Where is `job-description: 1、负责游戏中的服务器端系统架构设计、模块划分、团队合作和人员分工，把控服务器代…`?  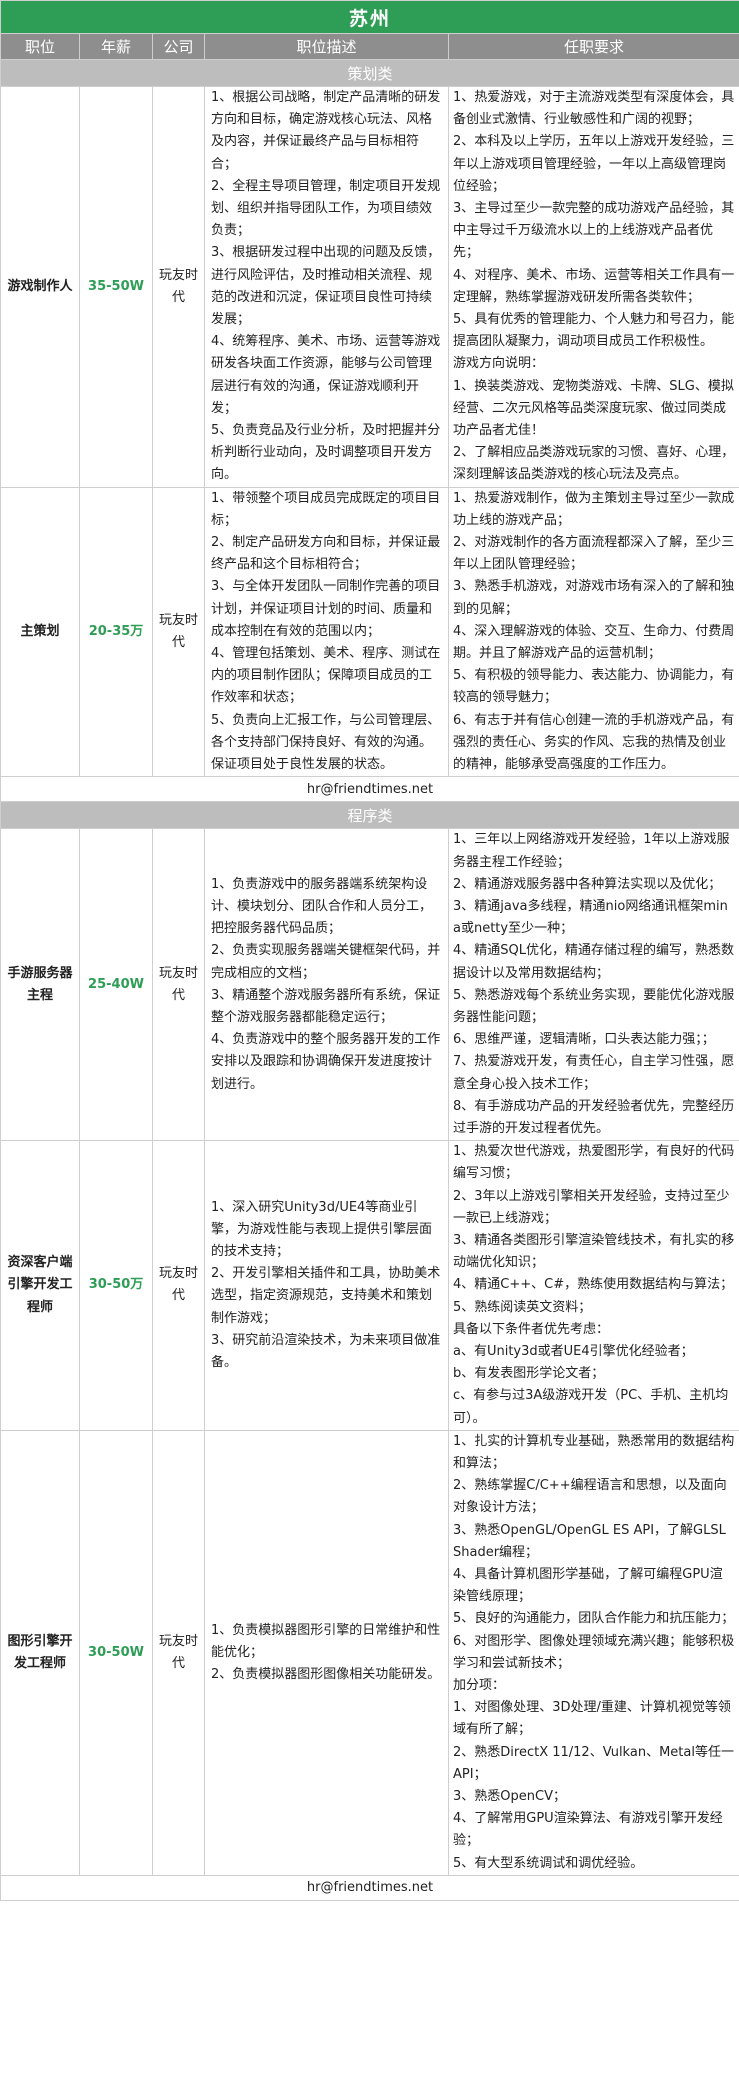 job-description: 1、负责游戏中的服务器端系统架构设计、模块划分、团队合作和人员分工，把控服务器代… is located at coordinates (326, 985).